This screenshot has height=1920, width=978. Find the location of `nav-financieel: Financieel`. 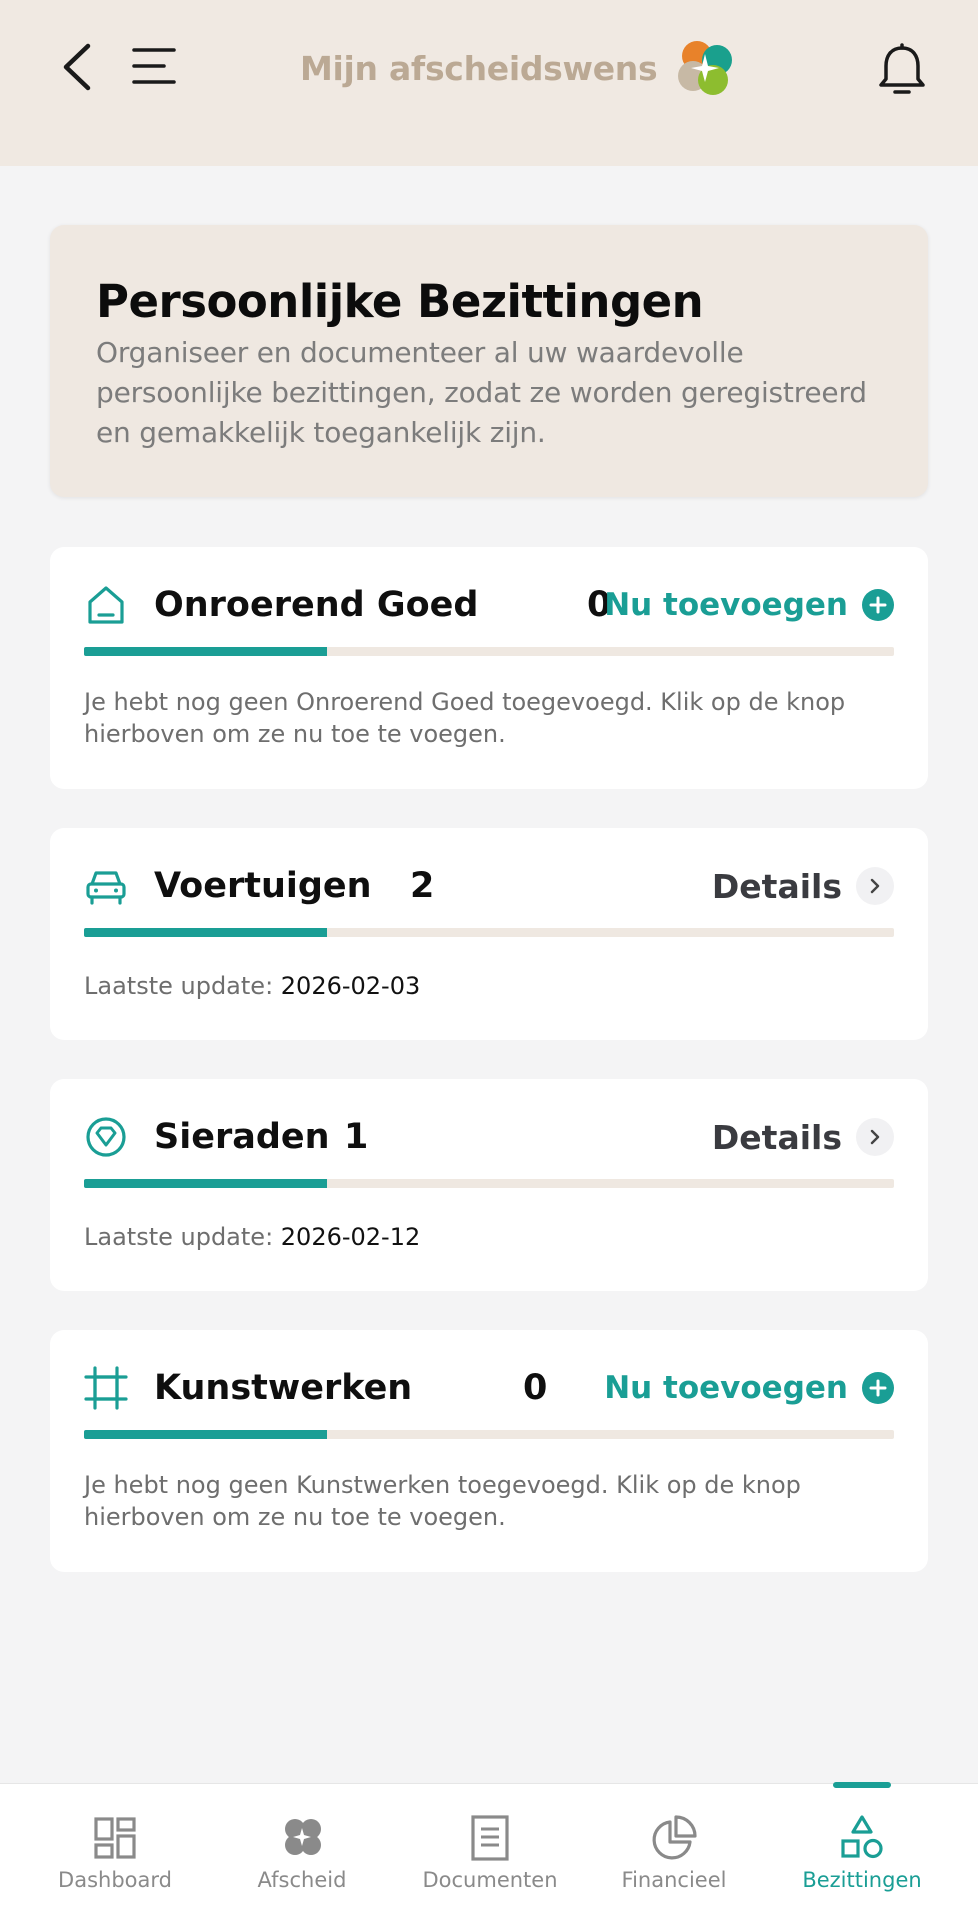

nav-financieel: Financieel is located at coordinates (674, 1852).